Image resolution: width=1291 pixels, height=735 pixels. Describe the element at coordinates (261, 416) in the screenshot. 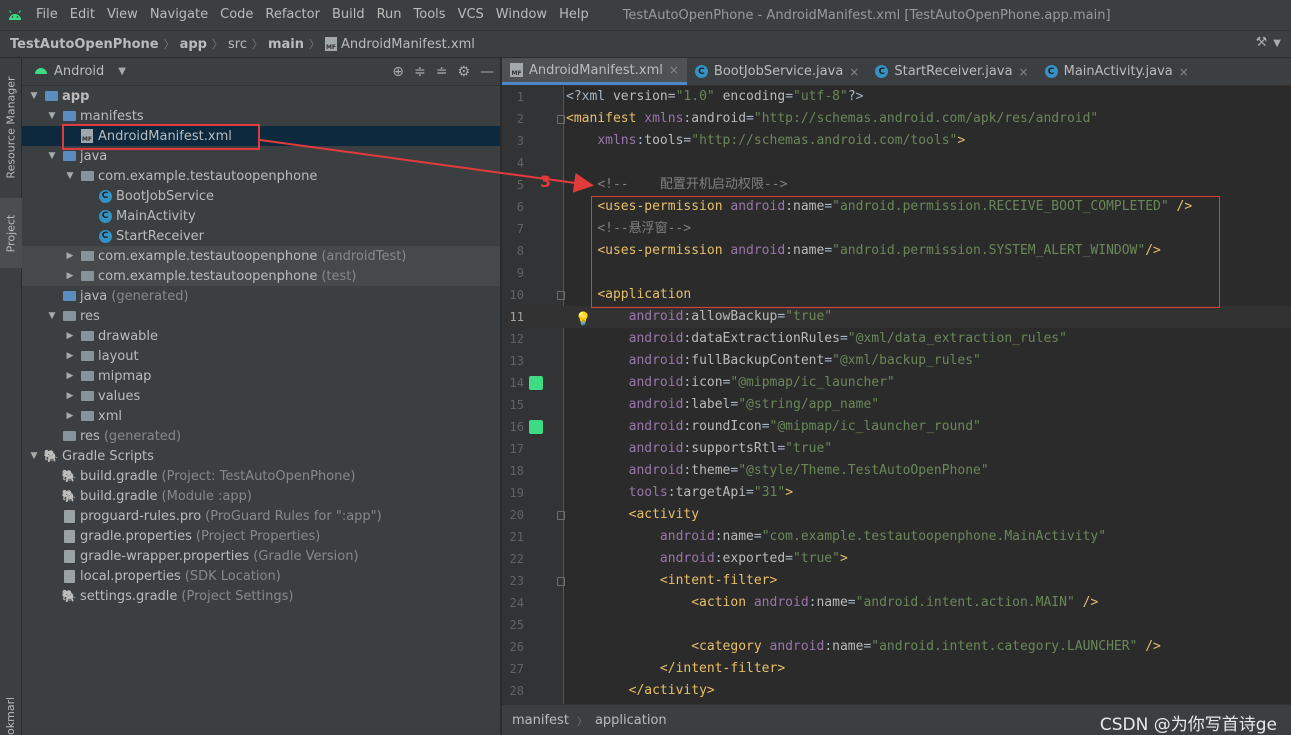

I see `tree-item-xml: ▶ xml` at that location.